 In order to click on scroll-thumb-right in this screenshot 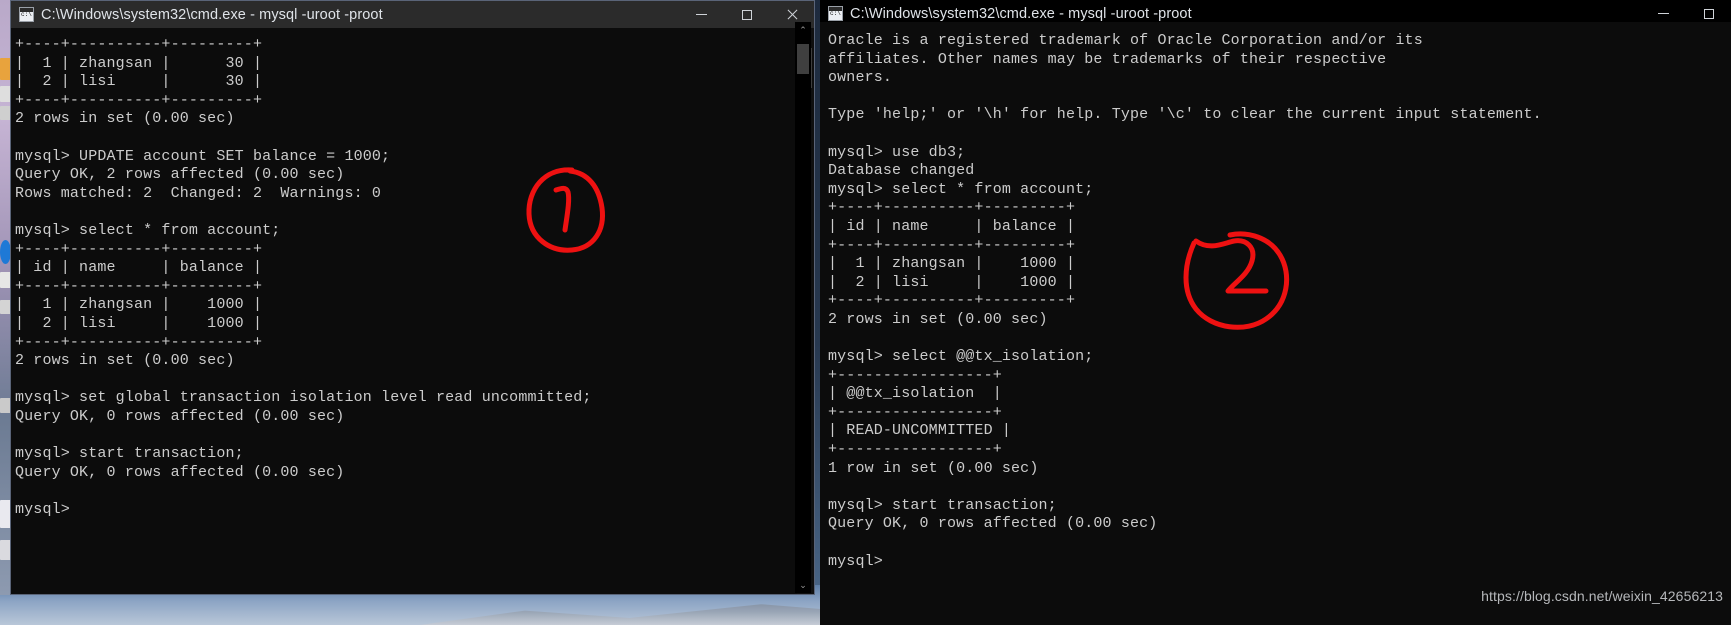, I will do `click(803, 59)`.